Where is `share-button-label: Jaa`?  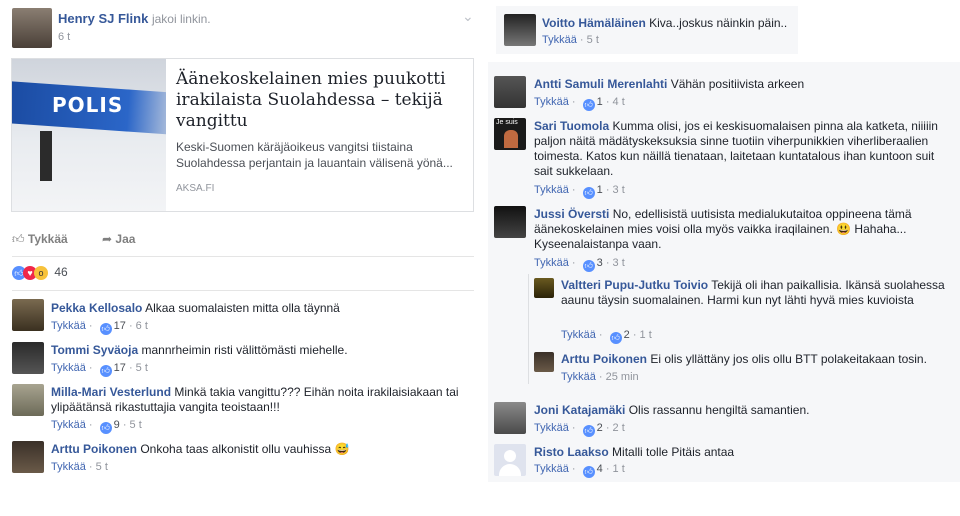
share-button-label: Jaa is located at coordinates (125, 239).